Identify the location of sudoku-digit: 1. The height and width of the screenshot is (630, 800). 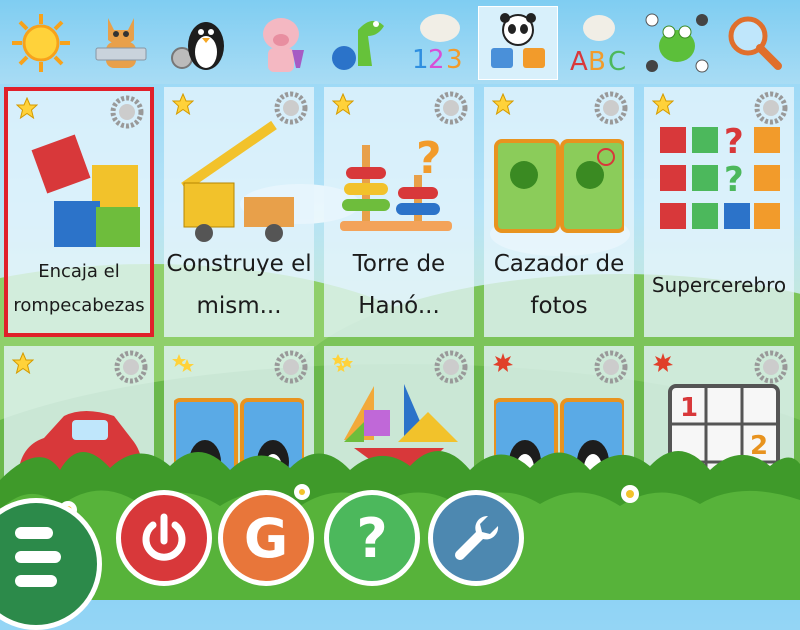
(689, 408).